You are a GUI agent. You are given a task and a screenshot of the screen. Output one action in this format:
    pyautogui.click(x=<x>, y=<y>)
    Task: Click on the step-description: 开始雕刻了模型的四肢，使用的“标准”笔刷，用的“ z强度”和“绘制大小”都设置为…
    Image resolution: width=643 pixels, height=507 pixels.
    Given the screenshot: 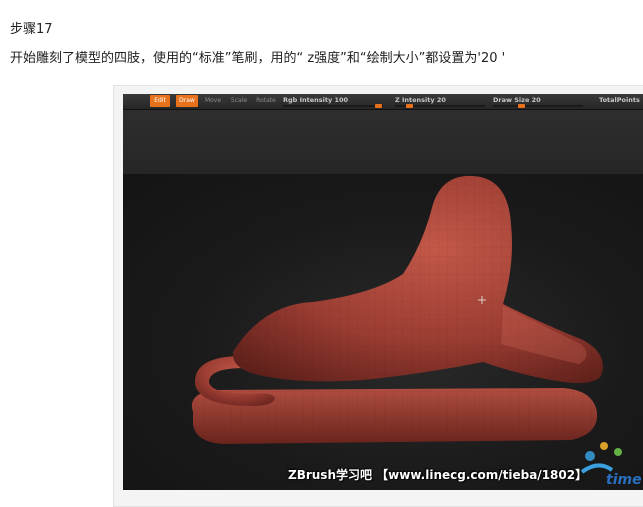 What is the action you would take?
    pyautogui.click(x=258, y=58)
    